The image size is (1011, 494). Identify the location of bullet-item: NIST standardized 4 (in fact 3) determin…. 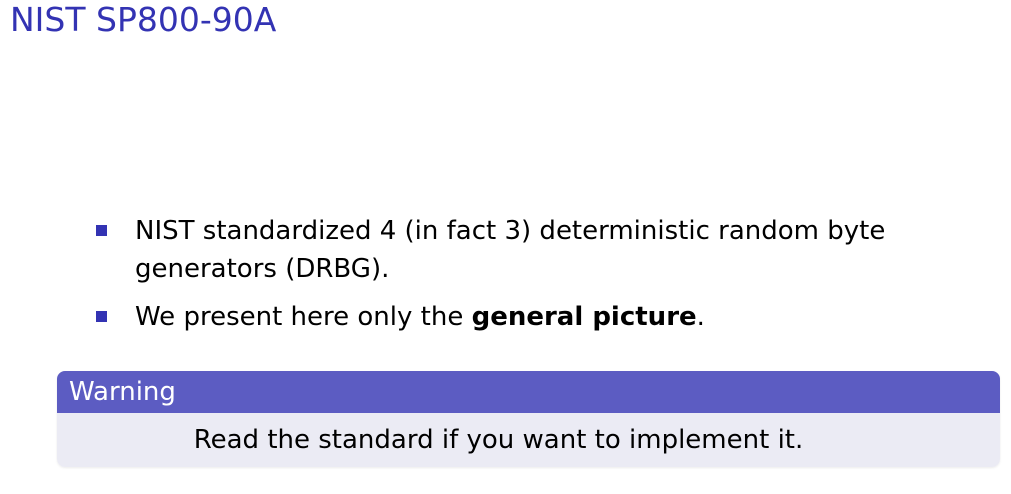
(536, 250).